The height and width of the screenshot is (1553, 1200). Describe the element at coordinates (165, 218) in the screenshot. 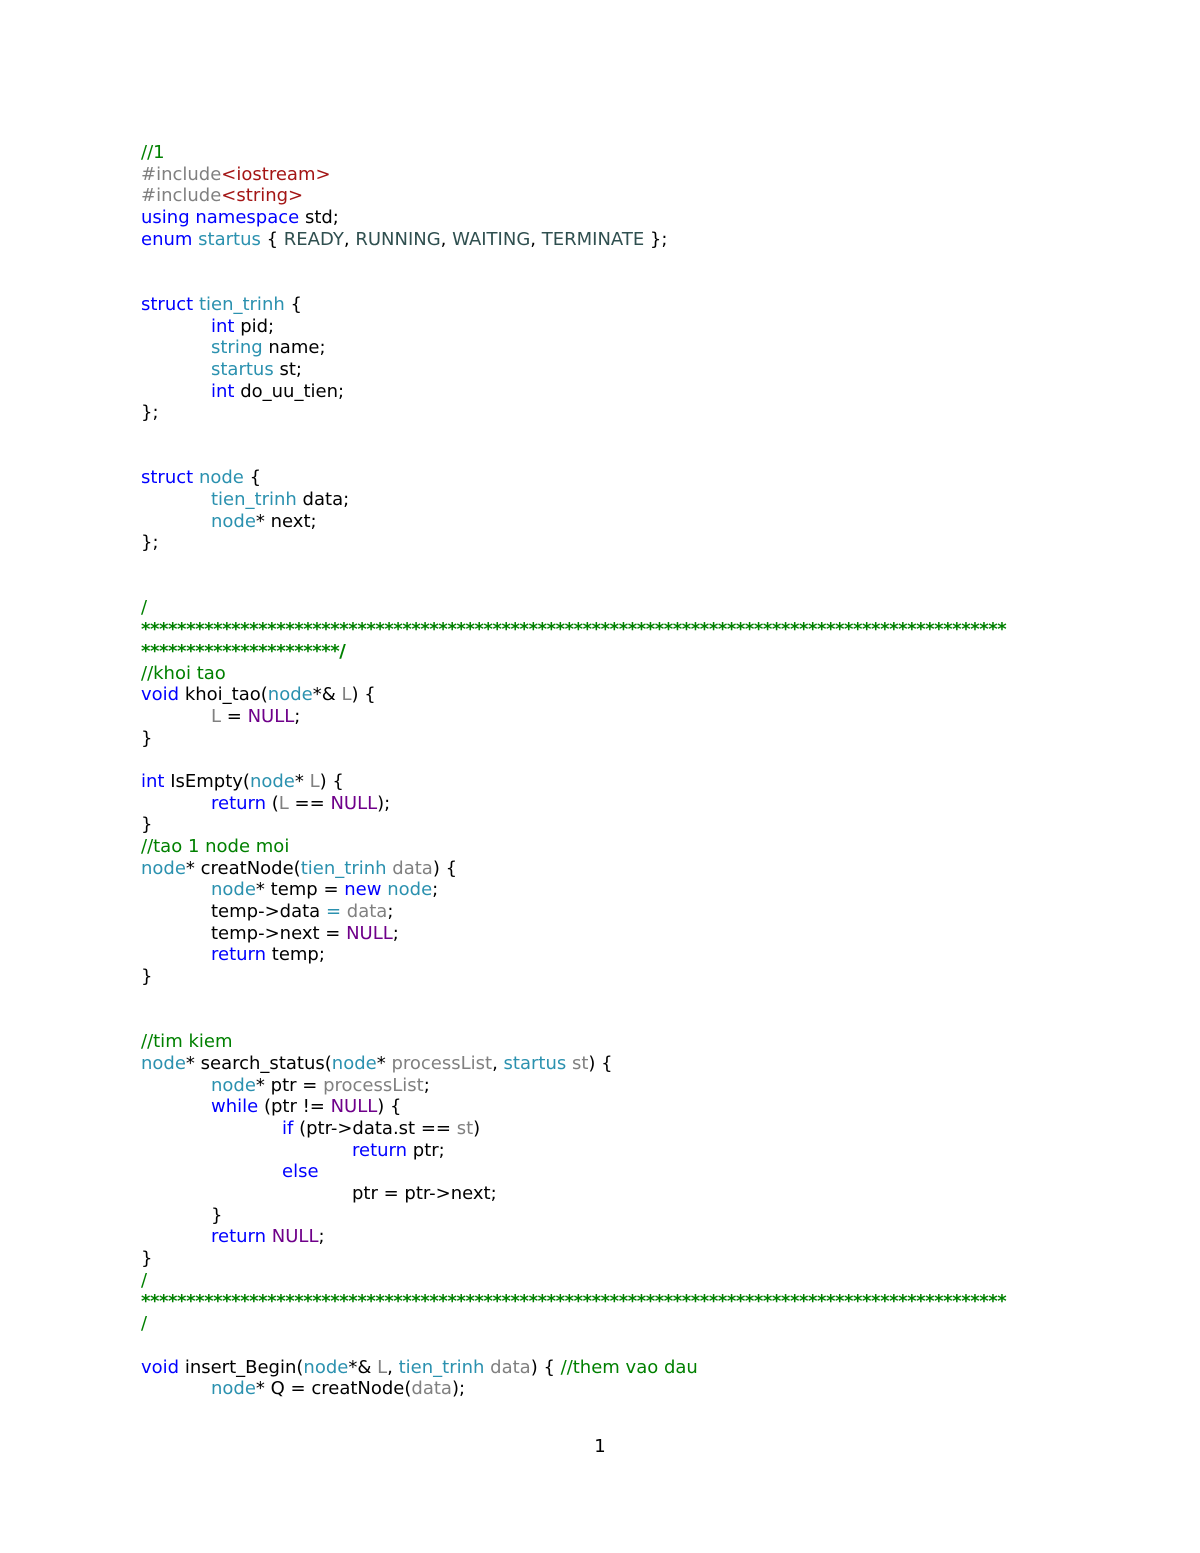

I see `code-token: using` at that location.